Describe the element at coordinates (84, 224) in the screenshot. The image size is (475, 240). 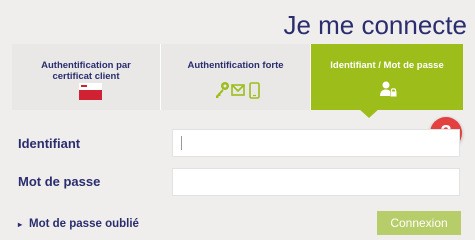
I see `forgot-password-label: Mot de passe oublié` at that location.